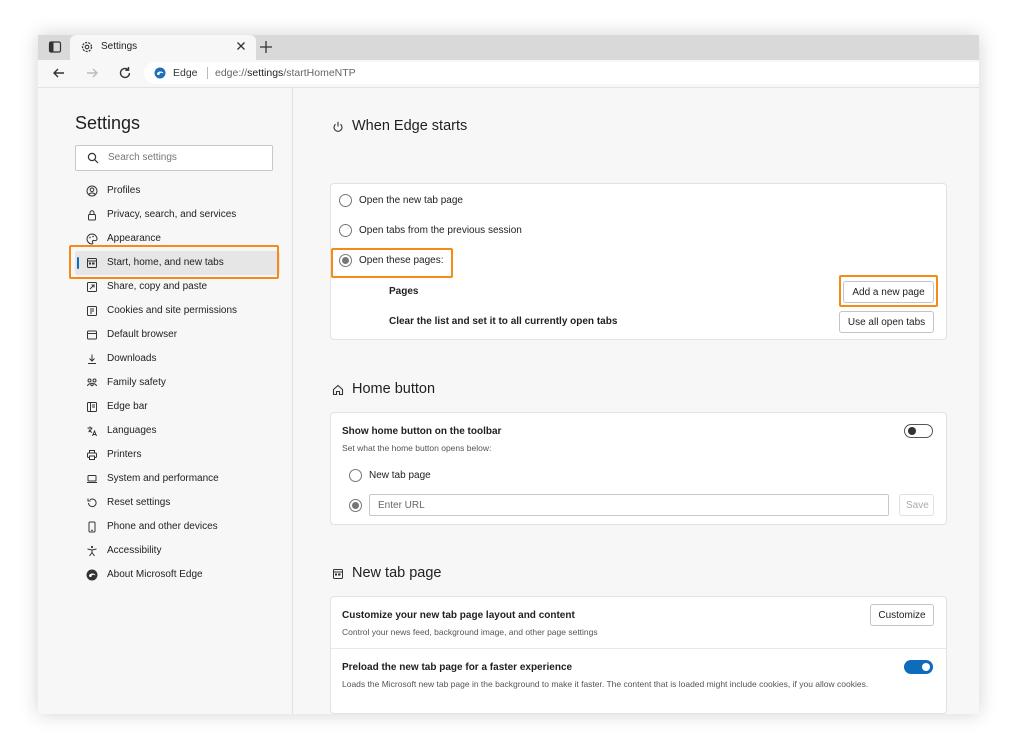 This screenshot has width=1019, height=750. What do you see at coordinates (177, 311) in the screenshot?
I see `sidebar-item-cookies: Cookies and site permissions` at bounding box center [177, 311].